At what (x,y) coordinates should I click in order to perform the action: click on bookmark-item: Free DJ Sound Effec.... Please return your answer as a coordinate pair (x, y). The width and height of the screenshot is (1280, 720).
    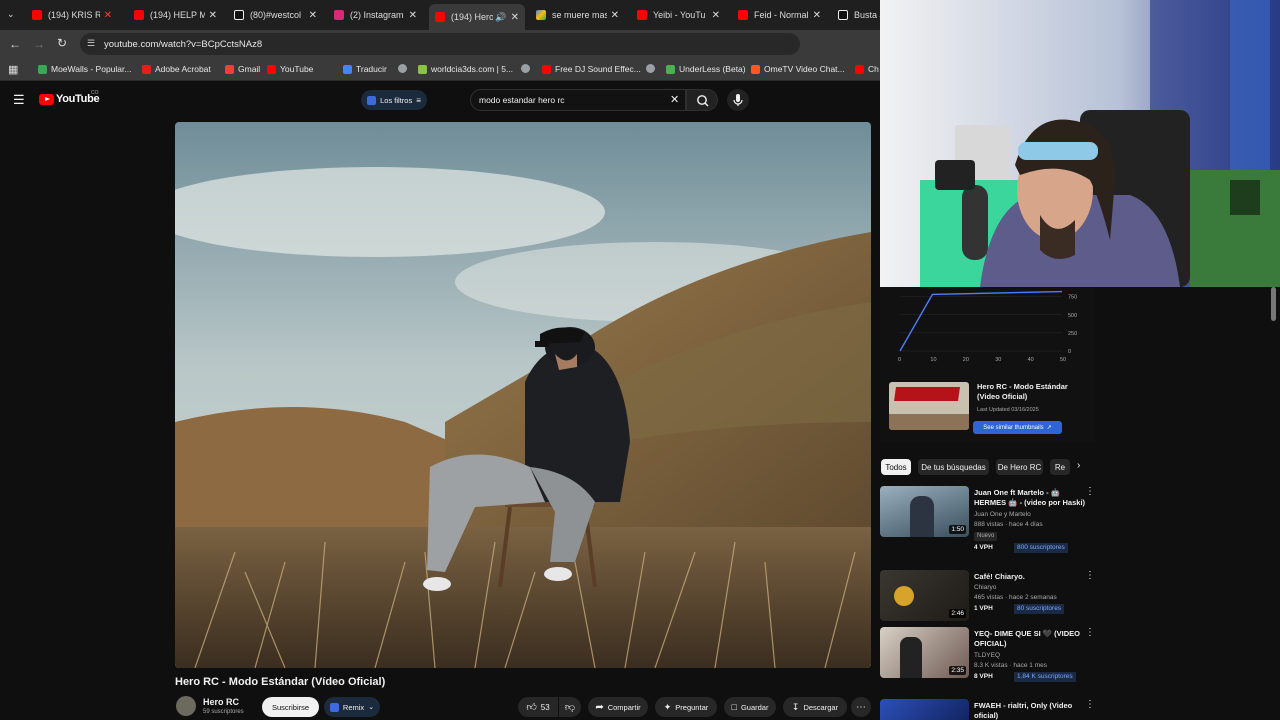
    Looking at the image, I should click on (591, 69).